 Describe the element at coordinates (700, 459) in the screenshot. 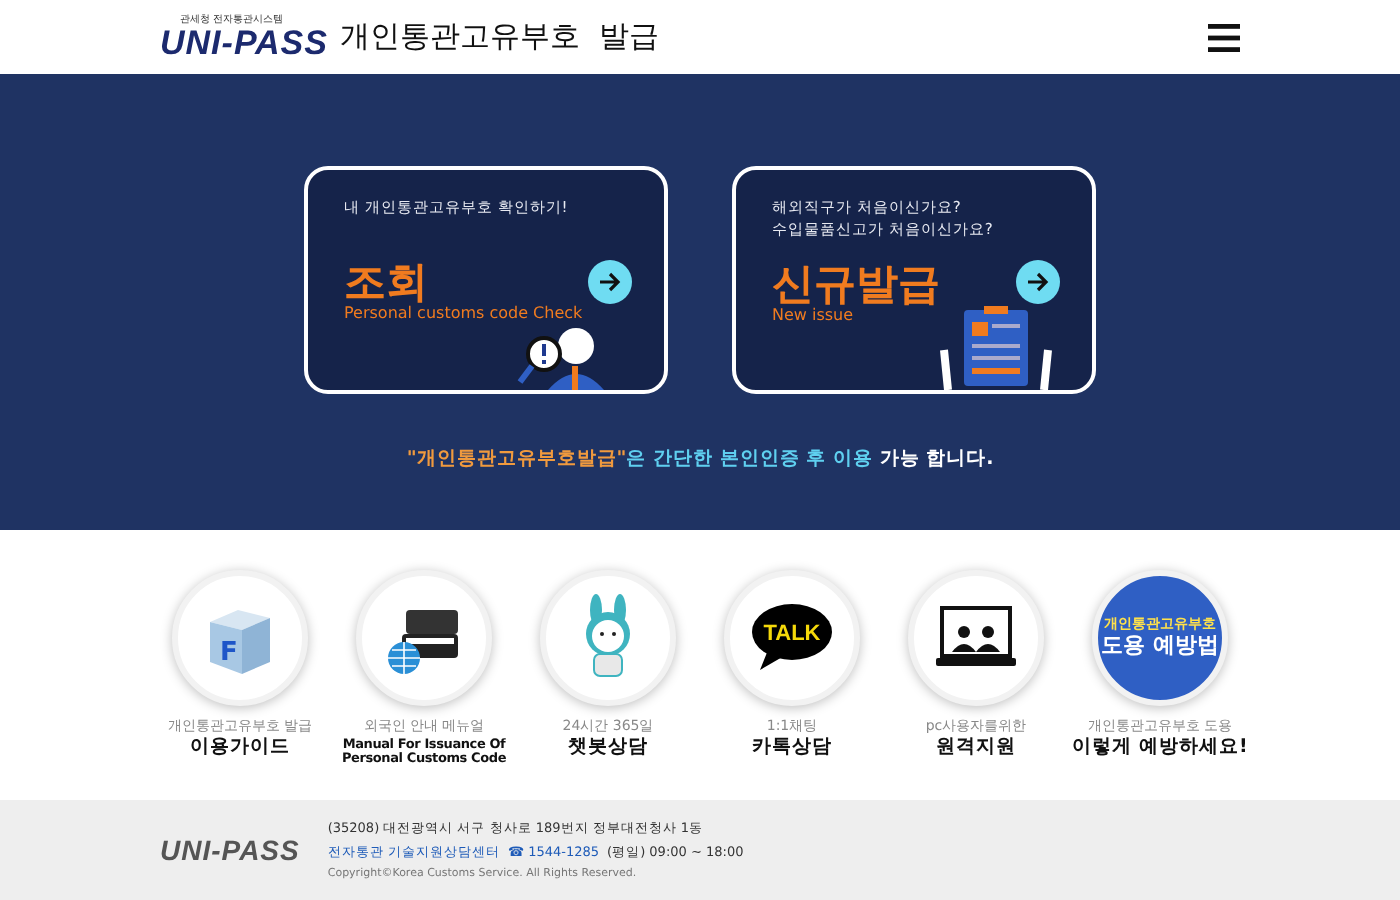

I see `notice-text: "개인통관고유부호발급"은 간단한 본인인증 후 이용 가능 합니다.` at that location.